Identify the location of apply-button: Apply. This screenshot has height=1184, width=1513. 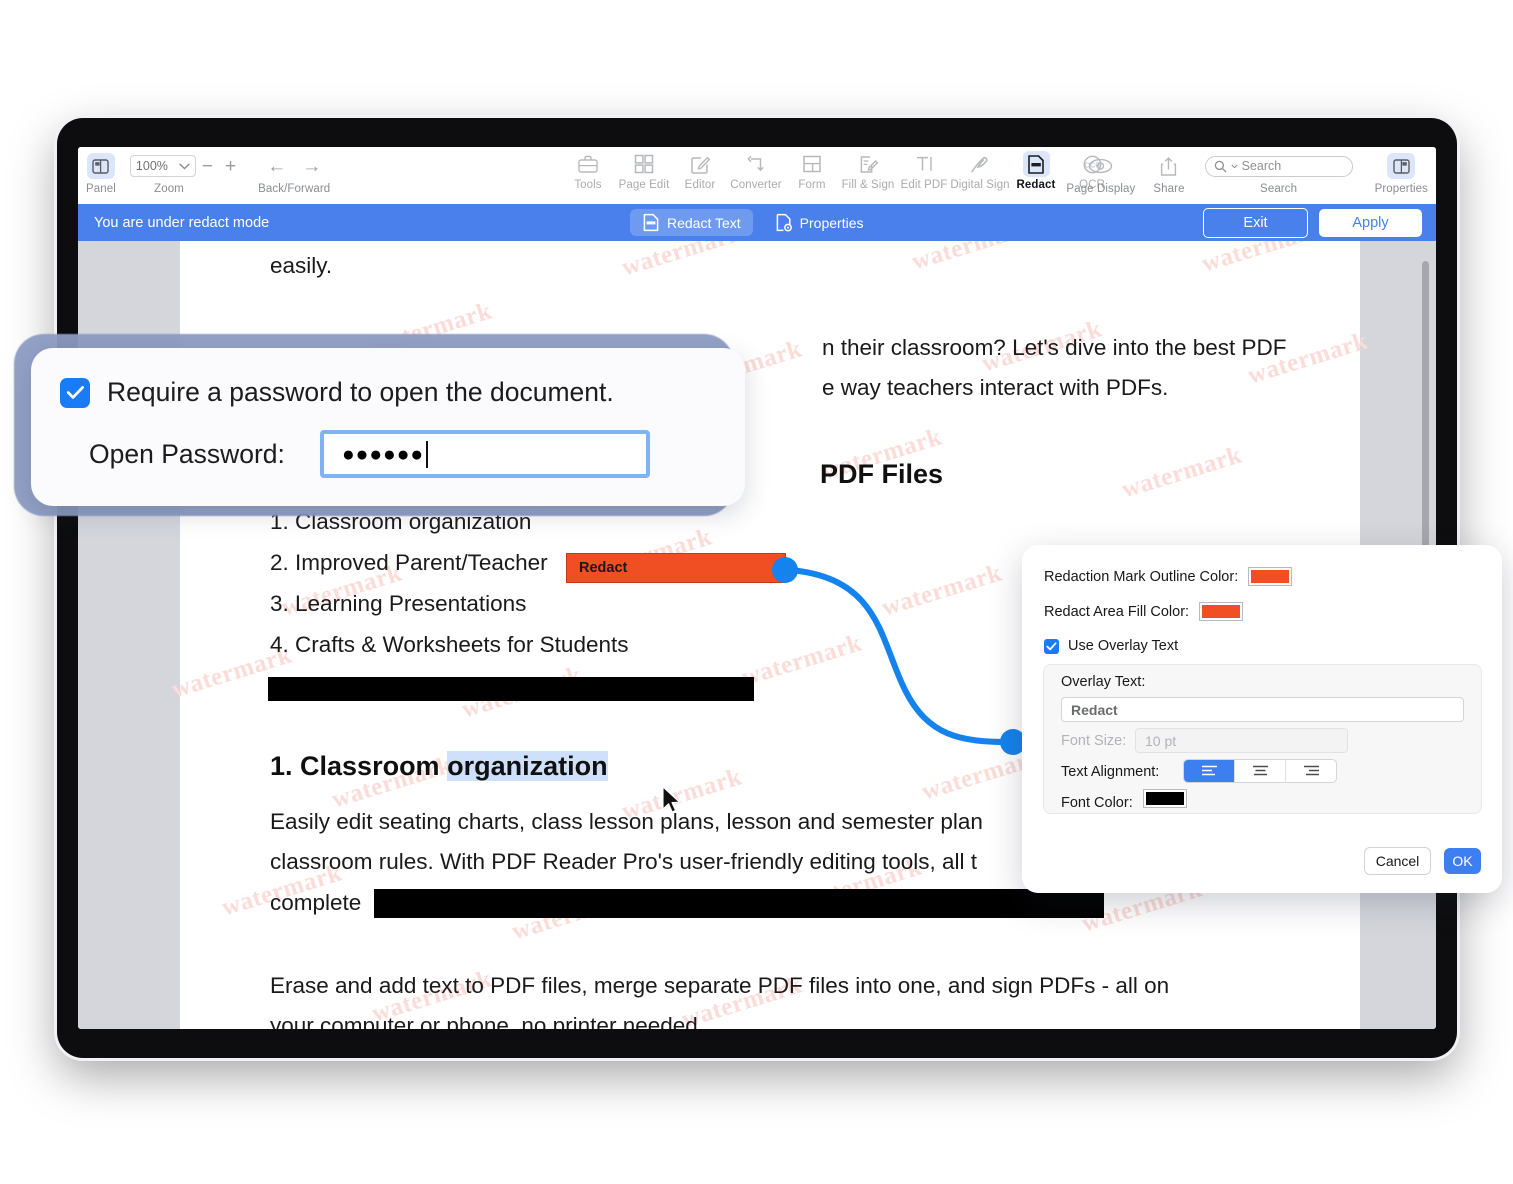
(1370, 222).